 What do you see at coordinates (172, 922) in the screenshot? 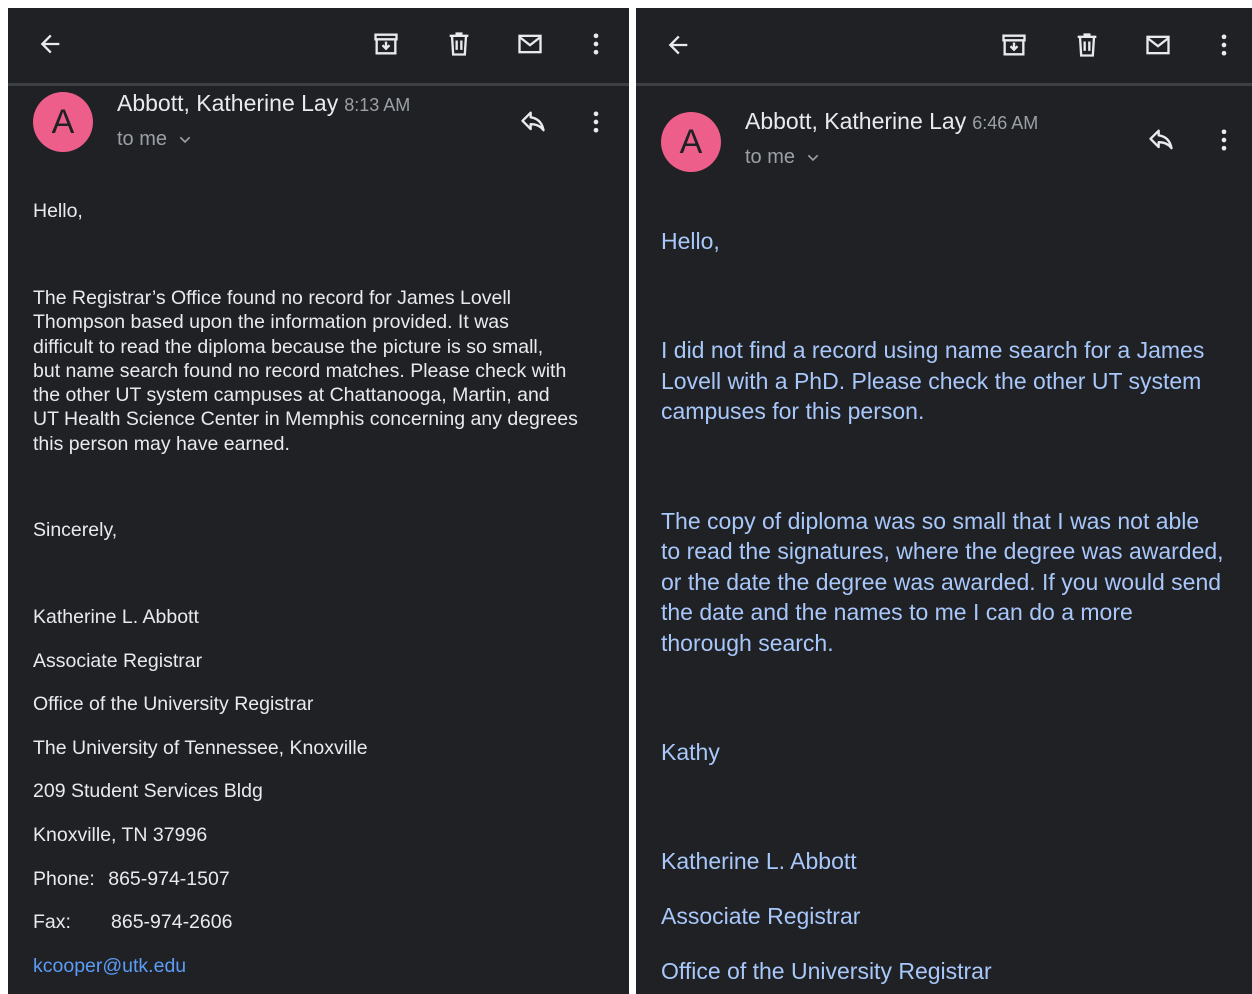
I see `fax-number: 865-974-2606` at bounding box center [172, 922].